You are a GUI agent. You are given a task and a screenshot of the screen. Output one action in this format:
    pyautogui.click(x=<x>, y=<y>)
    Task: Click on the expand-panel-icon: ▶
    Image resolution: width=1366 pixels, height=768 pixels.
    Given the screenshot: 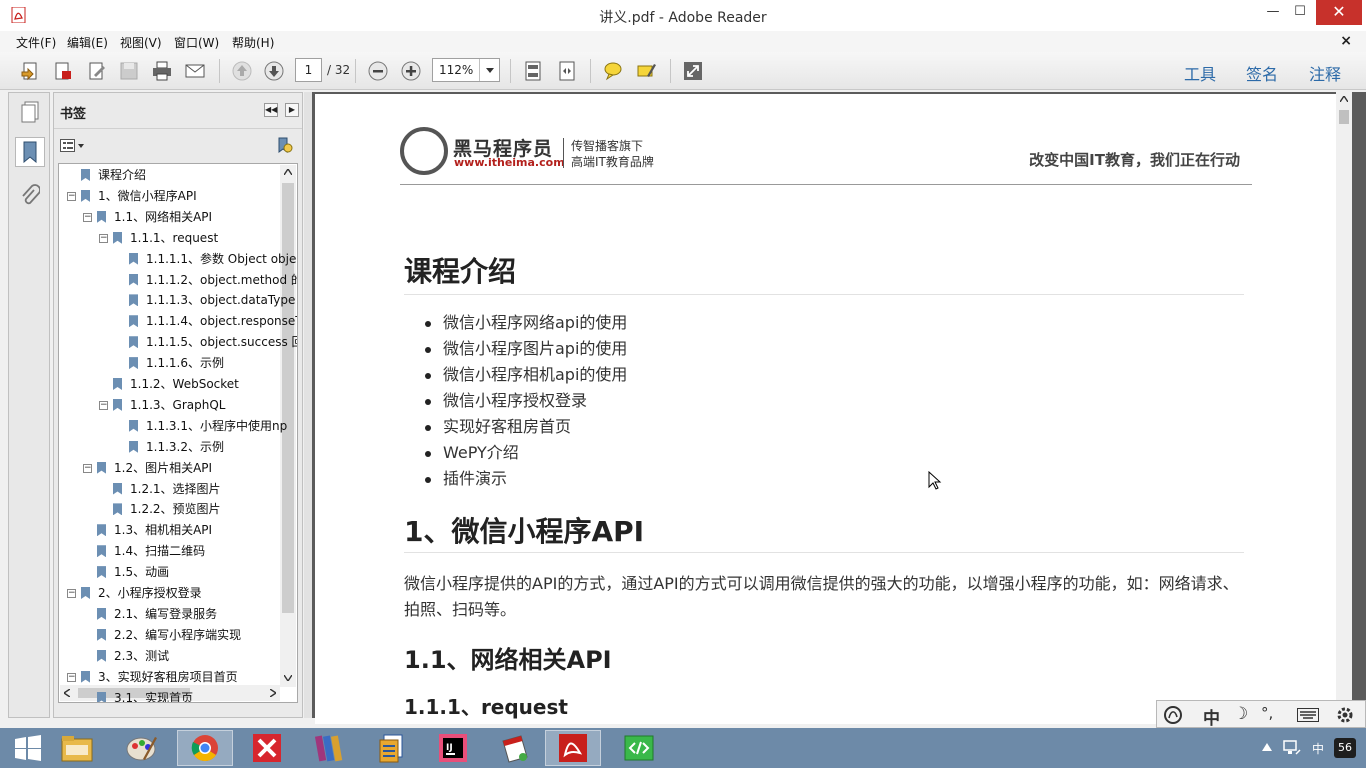 What is the action you would take?
    pyautogui.click(x=292, y=110)
    